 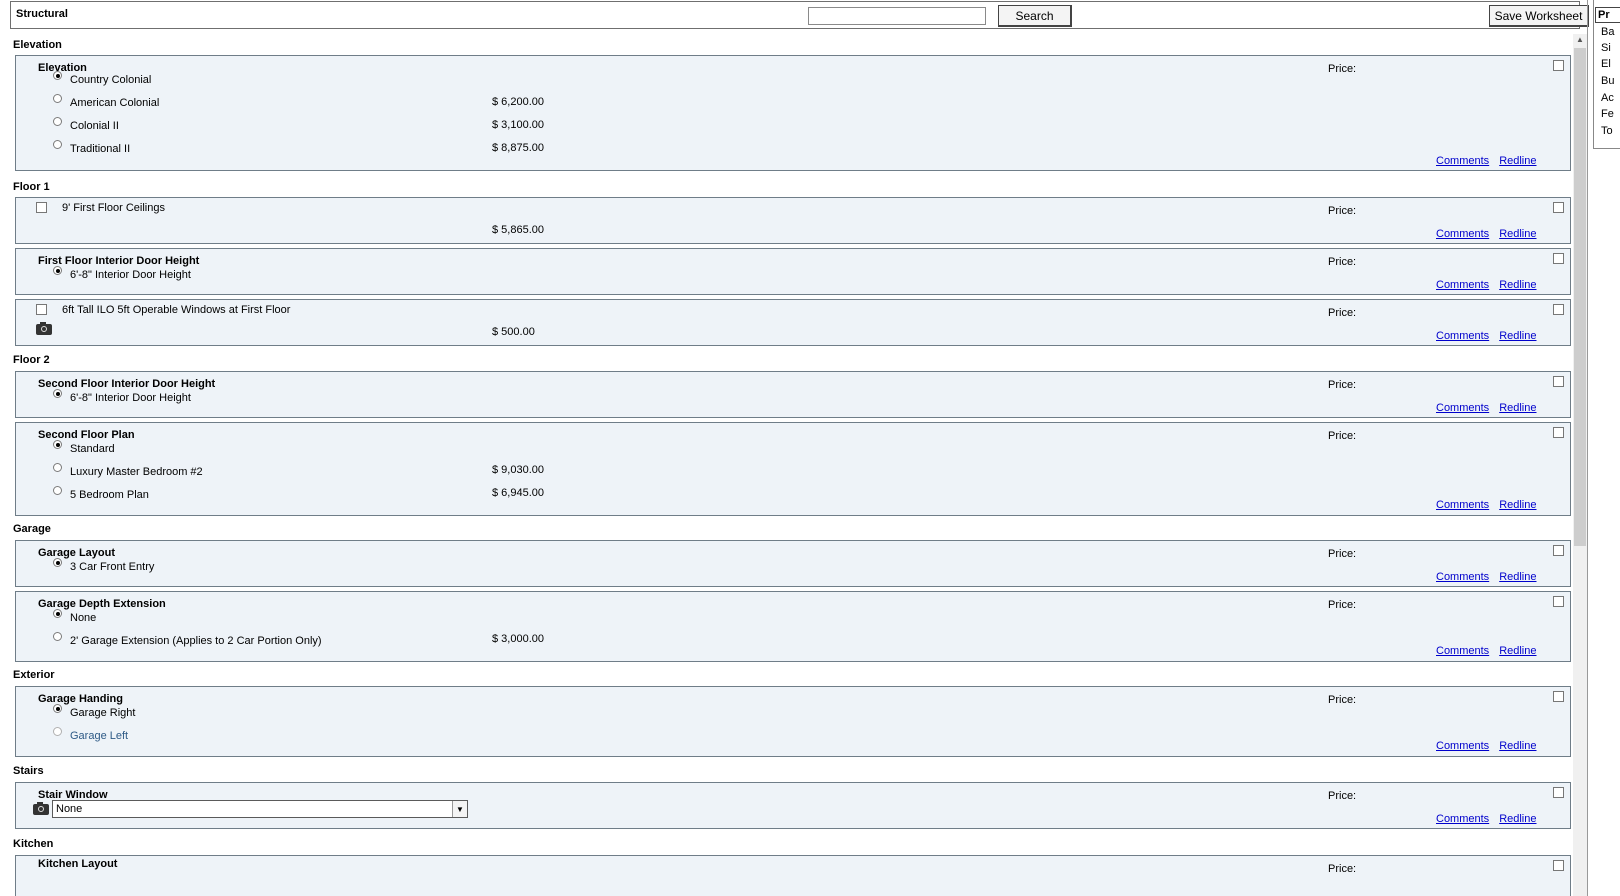 What do you see at coordinates (103, 712) in the screenshot?
I see `choice-label: Garage Right` at bounding box center [103, 712].